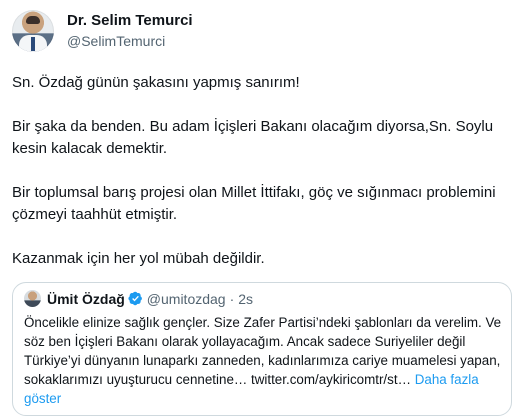  Describe the element at coordinates (135, 299) in the screenshot. I see `verified-badge-icon` at that location.